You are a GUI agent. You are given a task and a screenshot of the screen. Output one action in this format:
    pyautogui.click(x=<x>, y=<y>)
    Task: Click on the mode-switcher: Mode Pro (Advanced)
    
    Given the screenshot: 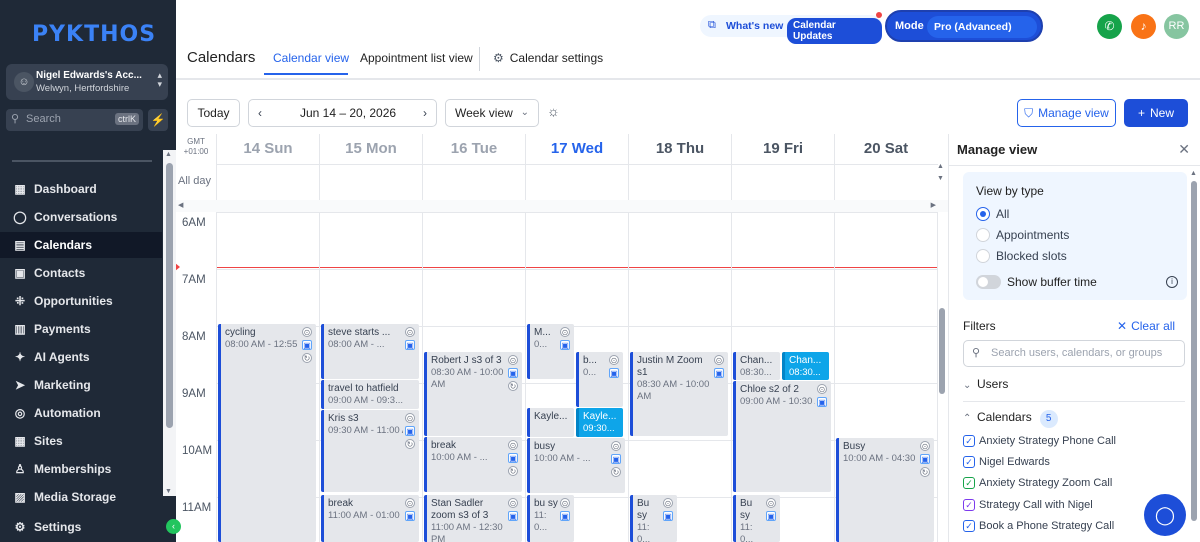 What is the action you would take?
    pyautogui.click(x=964, y=26)
    